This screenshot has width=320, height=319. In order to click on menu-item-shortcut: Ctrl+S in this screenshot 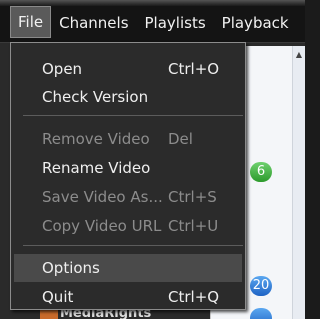, I will do `click(192, 197)`.